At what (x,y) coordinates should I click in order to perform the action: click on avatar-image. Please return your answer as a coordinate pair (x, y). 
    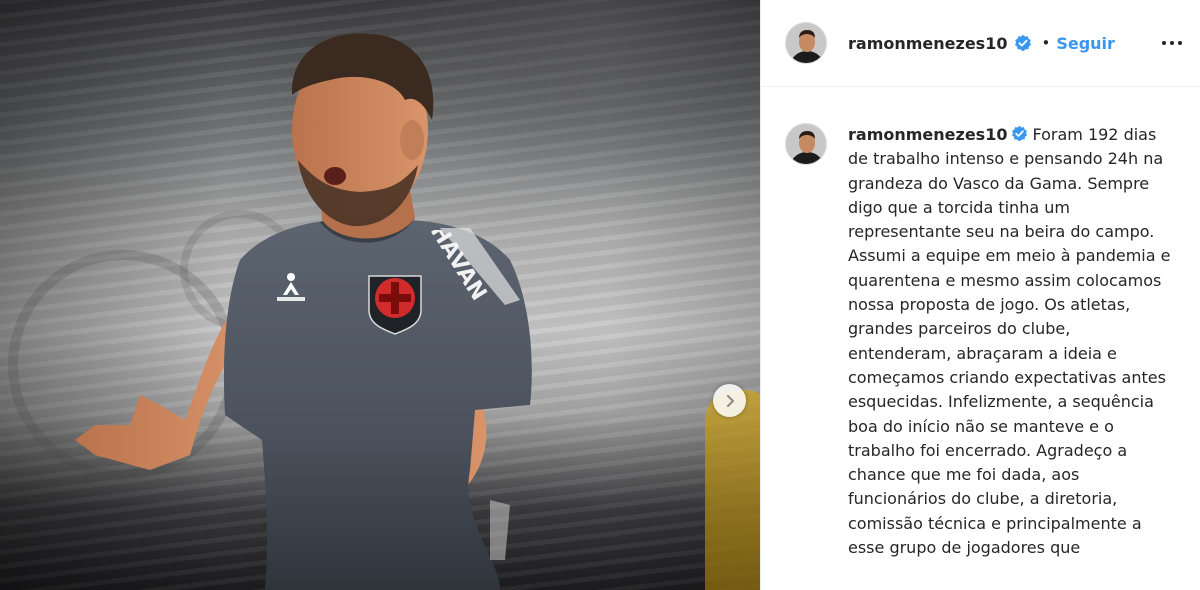
    Looking at the image, I should click on (806, 43).